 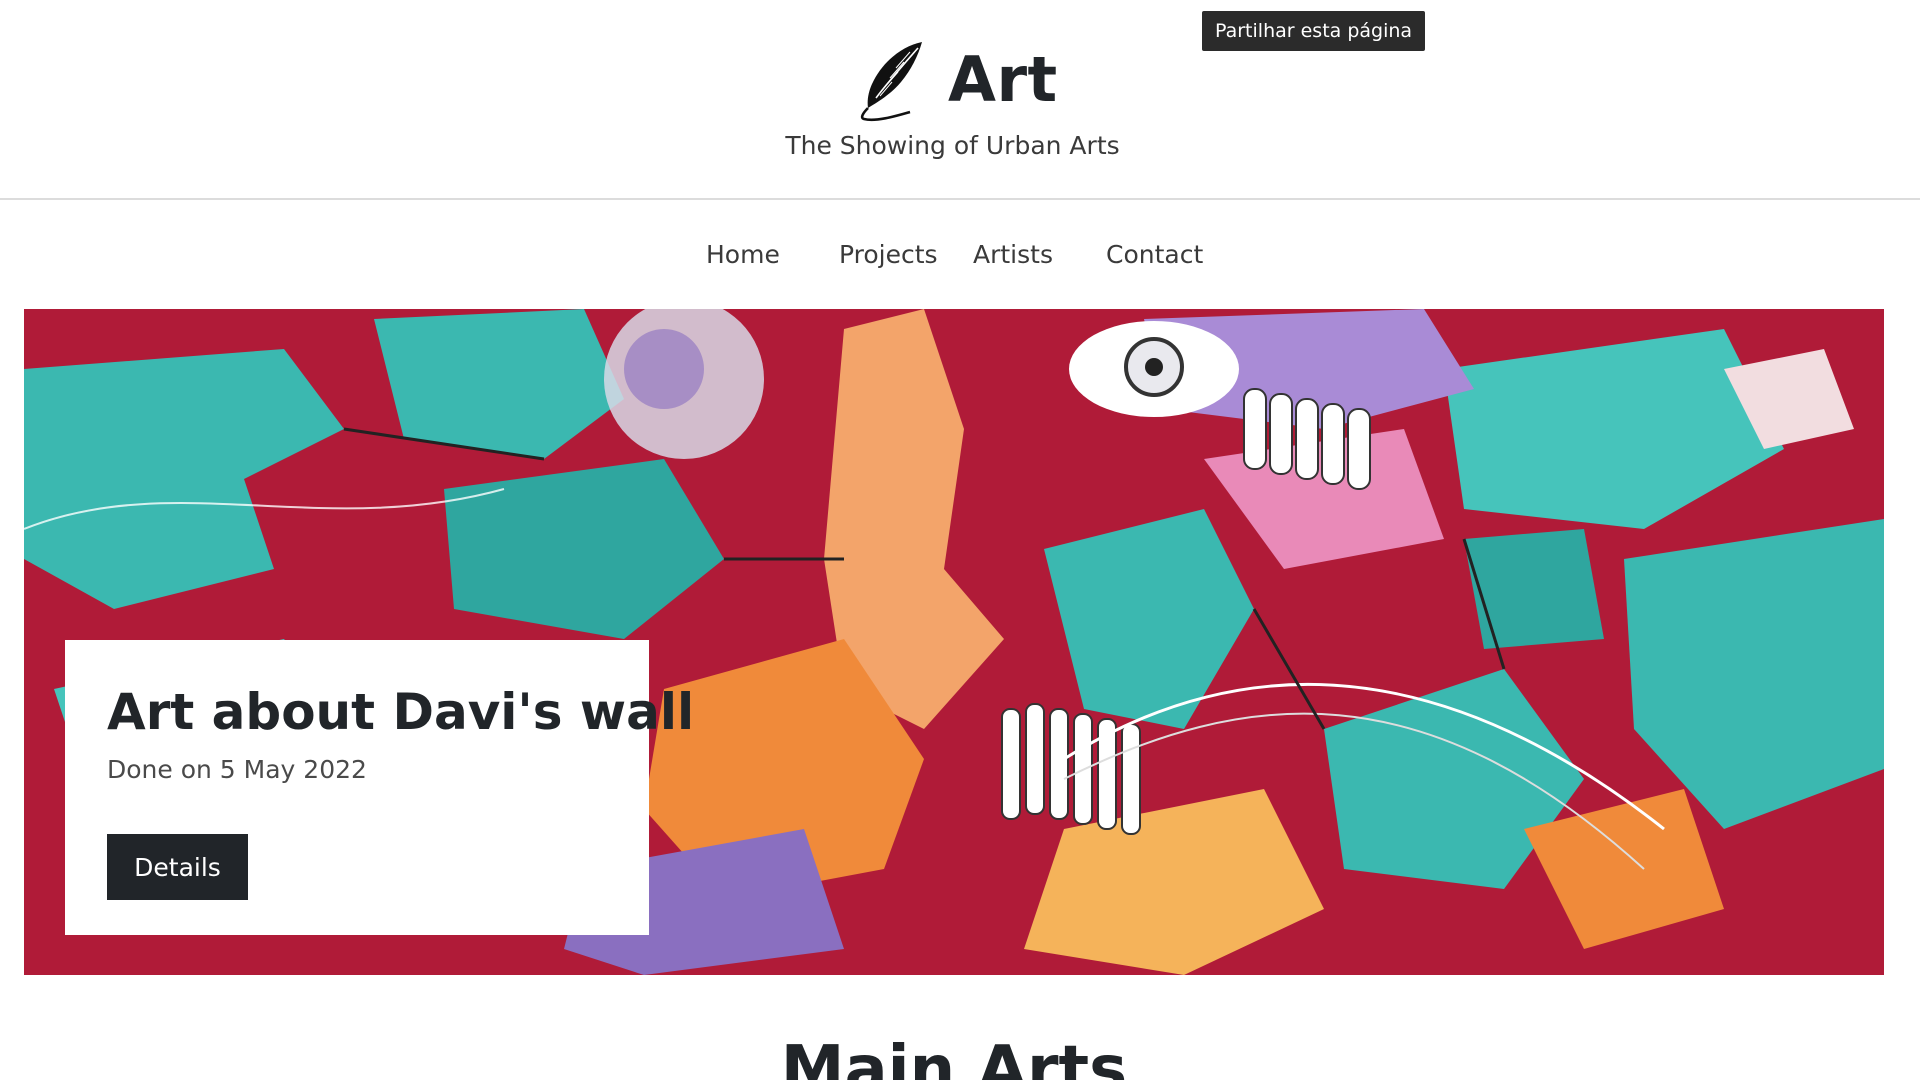 I want to click on site-tagline: The Showing of Urban Arts, so click(x=952, y=145).